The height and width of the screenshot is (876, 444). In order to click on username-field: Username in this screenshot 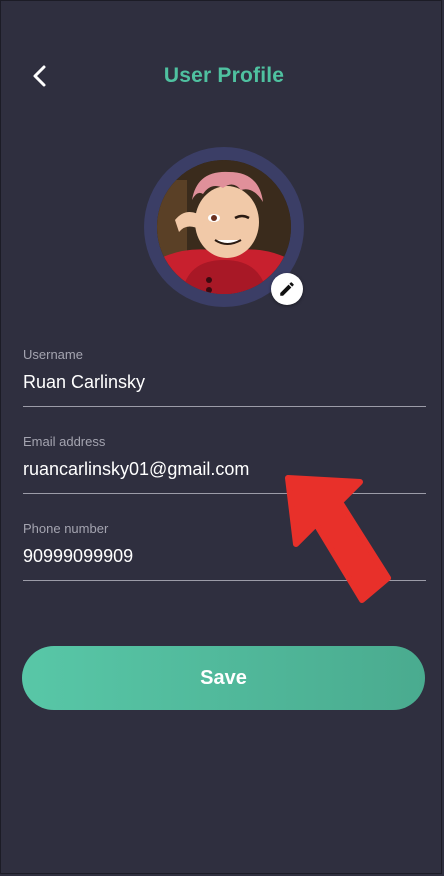, I will do `click(224, 377)`.